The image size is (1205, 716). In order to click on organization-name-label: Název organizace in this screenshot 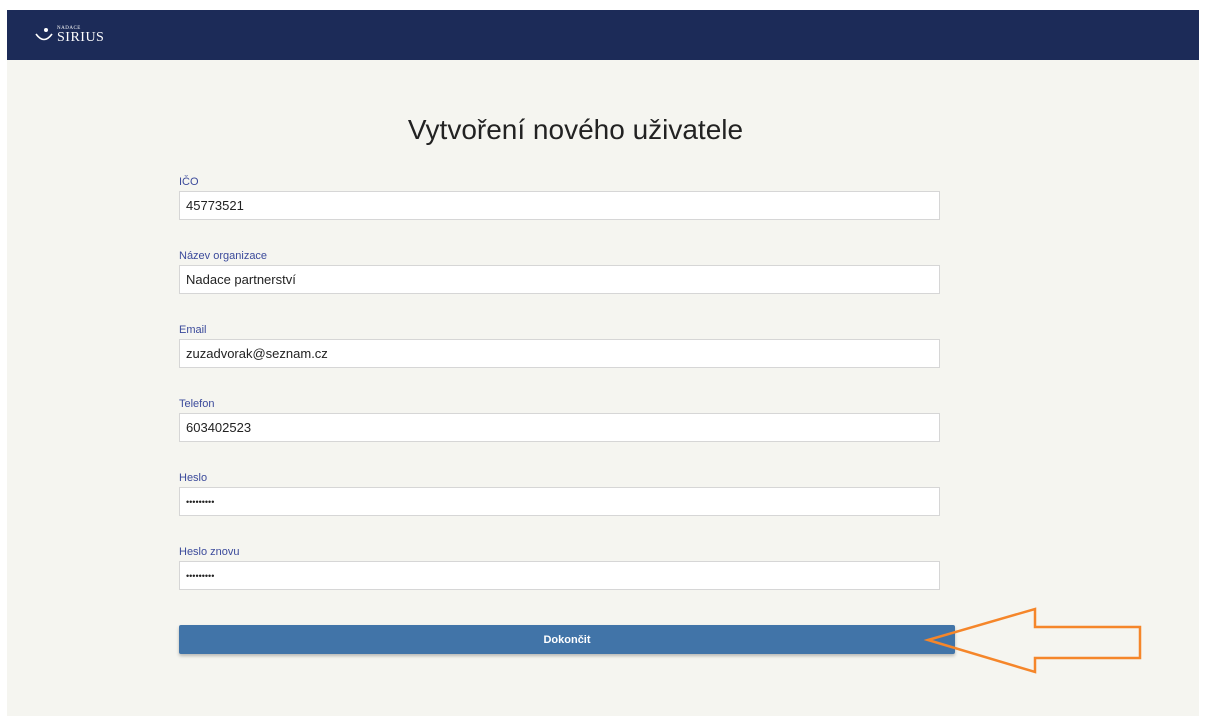, I will do `click(223, 256)`.